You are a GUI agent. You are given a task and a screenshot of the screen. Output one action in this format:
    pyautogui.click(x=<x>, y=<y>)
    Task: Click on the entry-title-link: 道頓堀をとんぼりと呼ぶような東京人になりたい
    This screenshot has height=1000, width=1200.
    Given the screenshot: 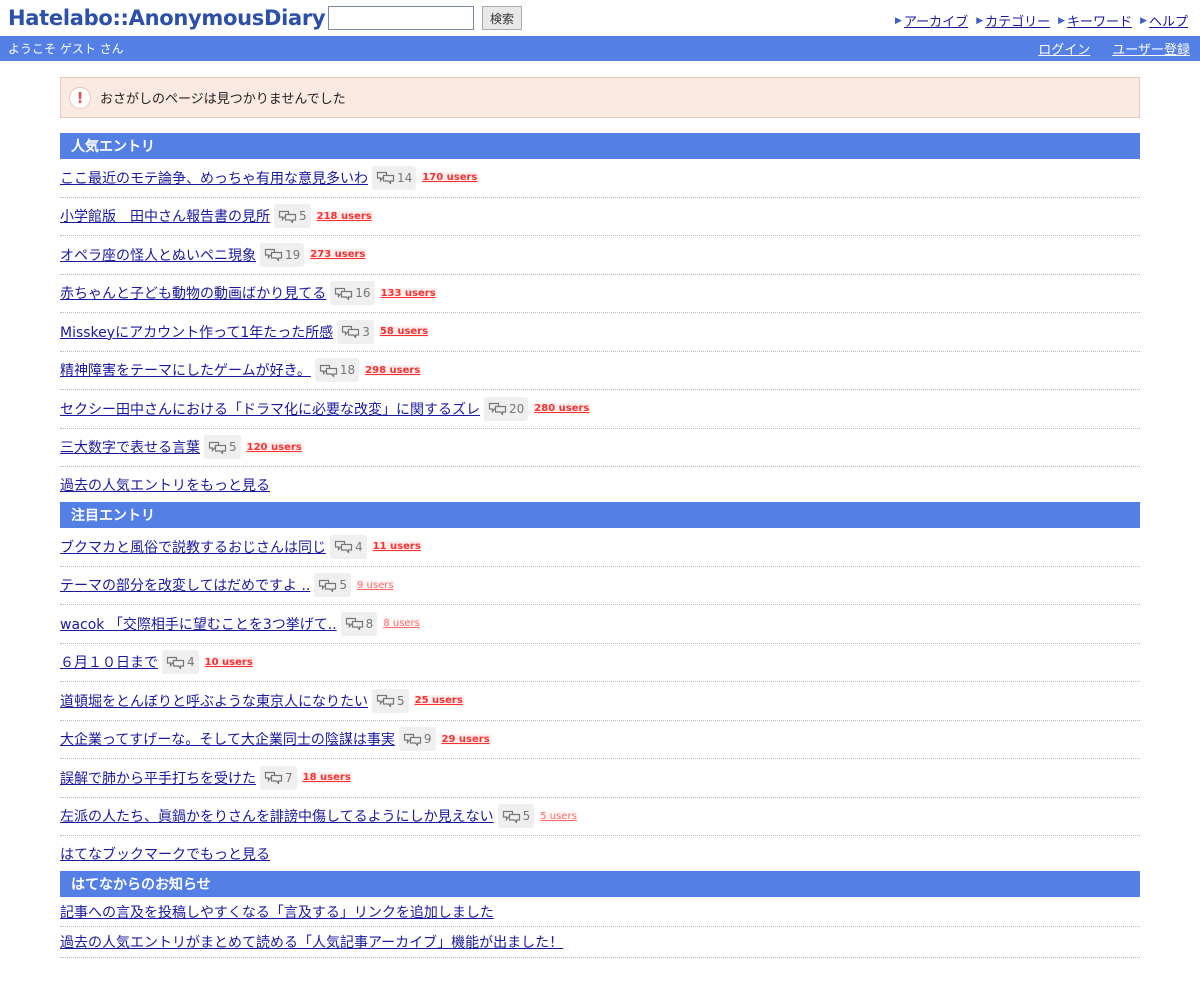 What is the action you would take?
    pyautogui.click(x=214, y=701)
    